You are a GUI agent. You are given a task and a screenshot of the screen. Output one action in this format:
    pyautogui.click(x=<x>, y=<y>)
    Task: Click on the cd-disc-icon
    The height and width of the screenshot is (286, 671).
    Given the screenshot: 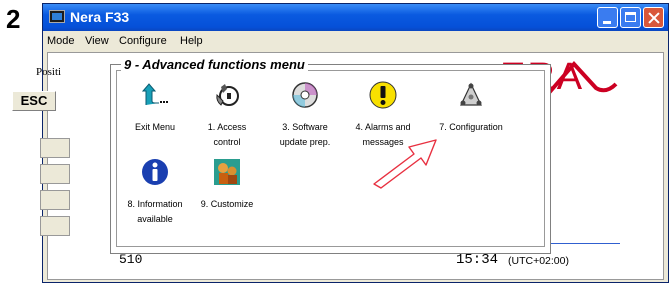 What is the action you would take?
    pyautogui.click(x=305, y=95)
    